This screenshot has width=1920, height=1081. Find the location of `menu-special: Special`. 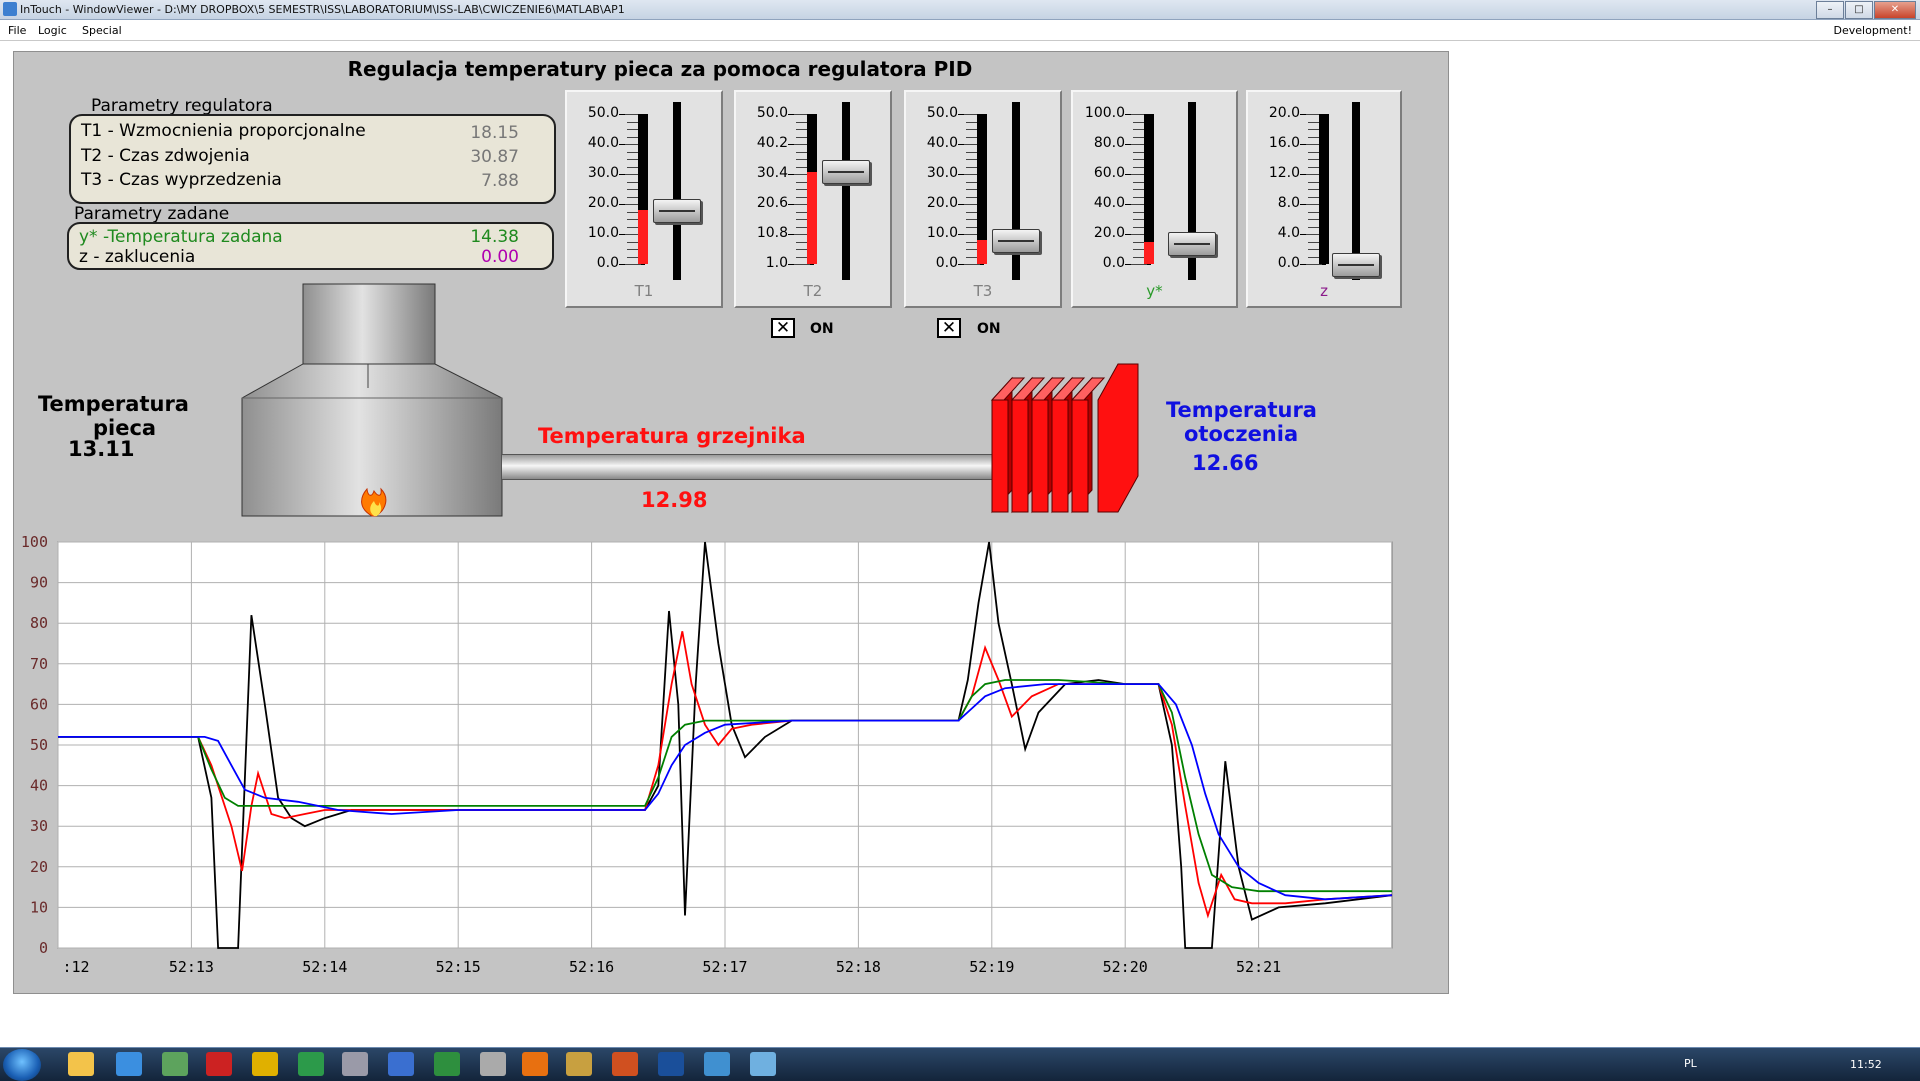

menu-special: Special is located at coordinates (102, 30).